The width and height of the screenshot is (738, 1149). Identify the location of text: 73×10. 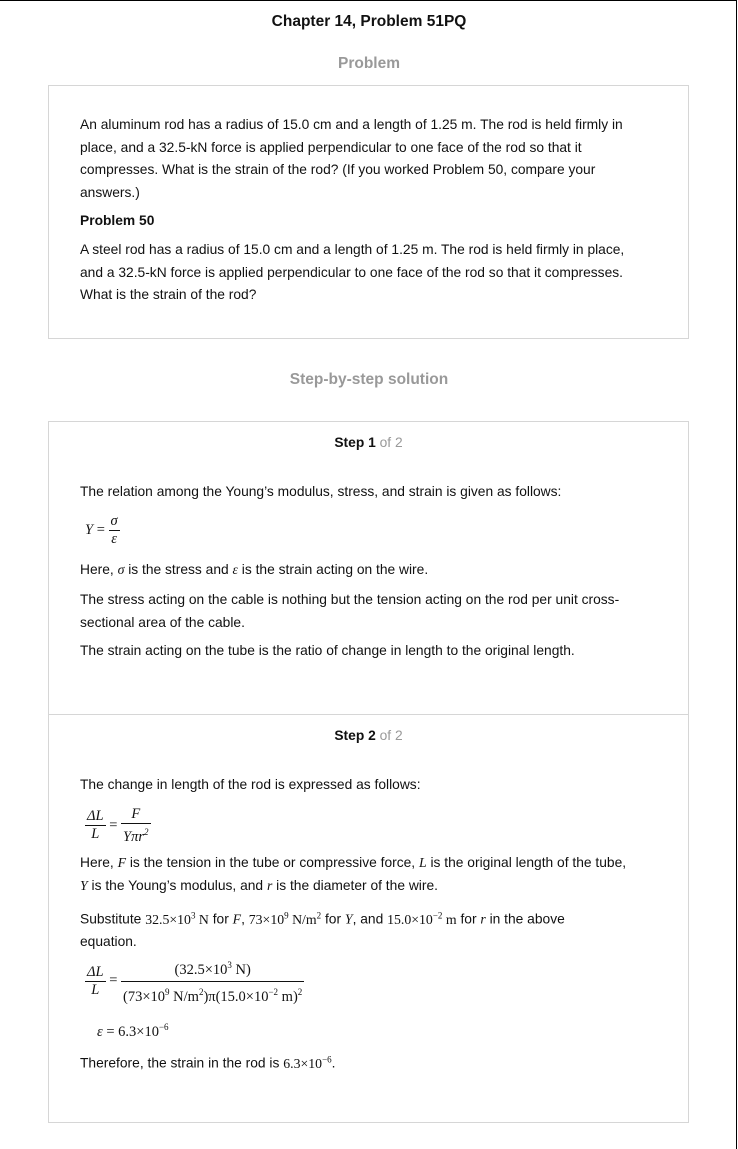
(266, 919).